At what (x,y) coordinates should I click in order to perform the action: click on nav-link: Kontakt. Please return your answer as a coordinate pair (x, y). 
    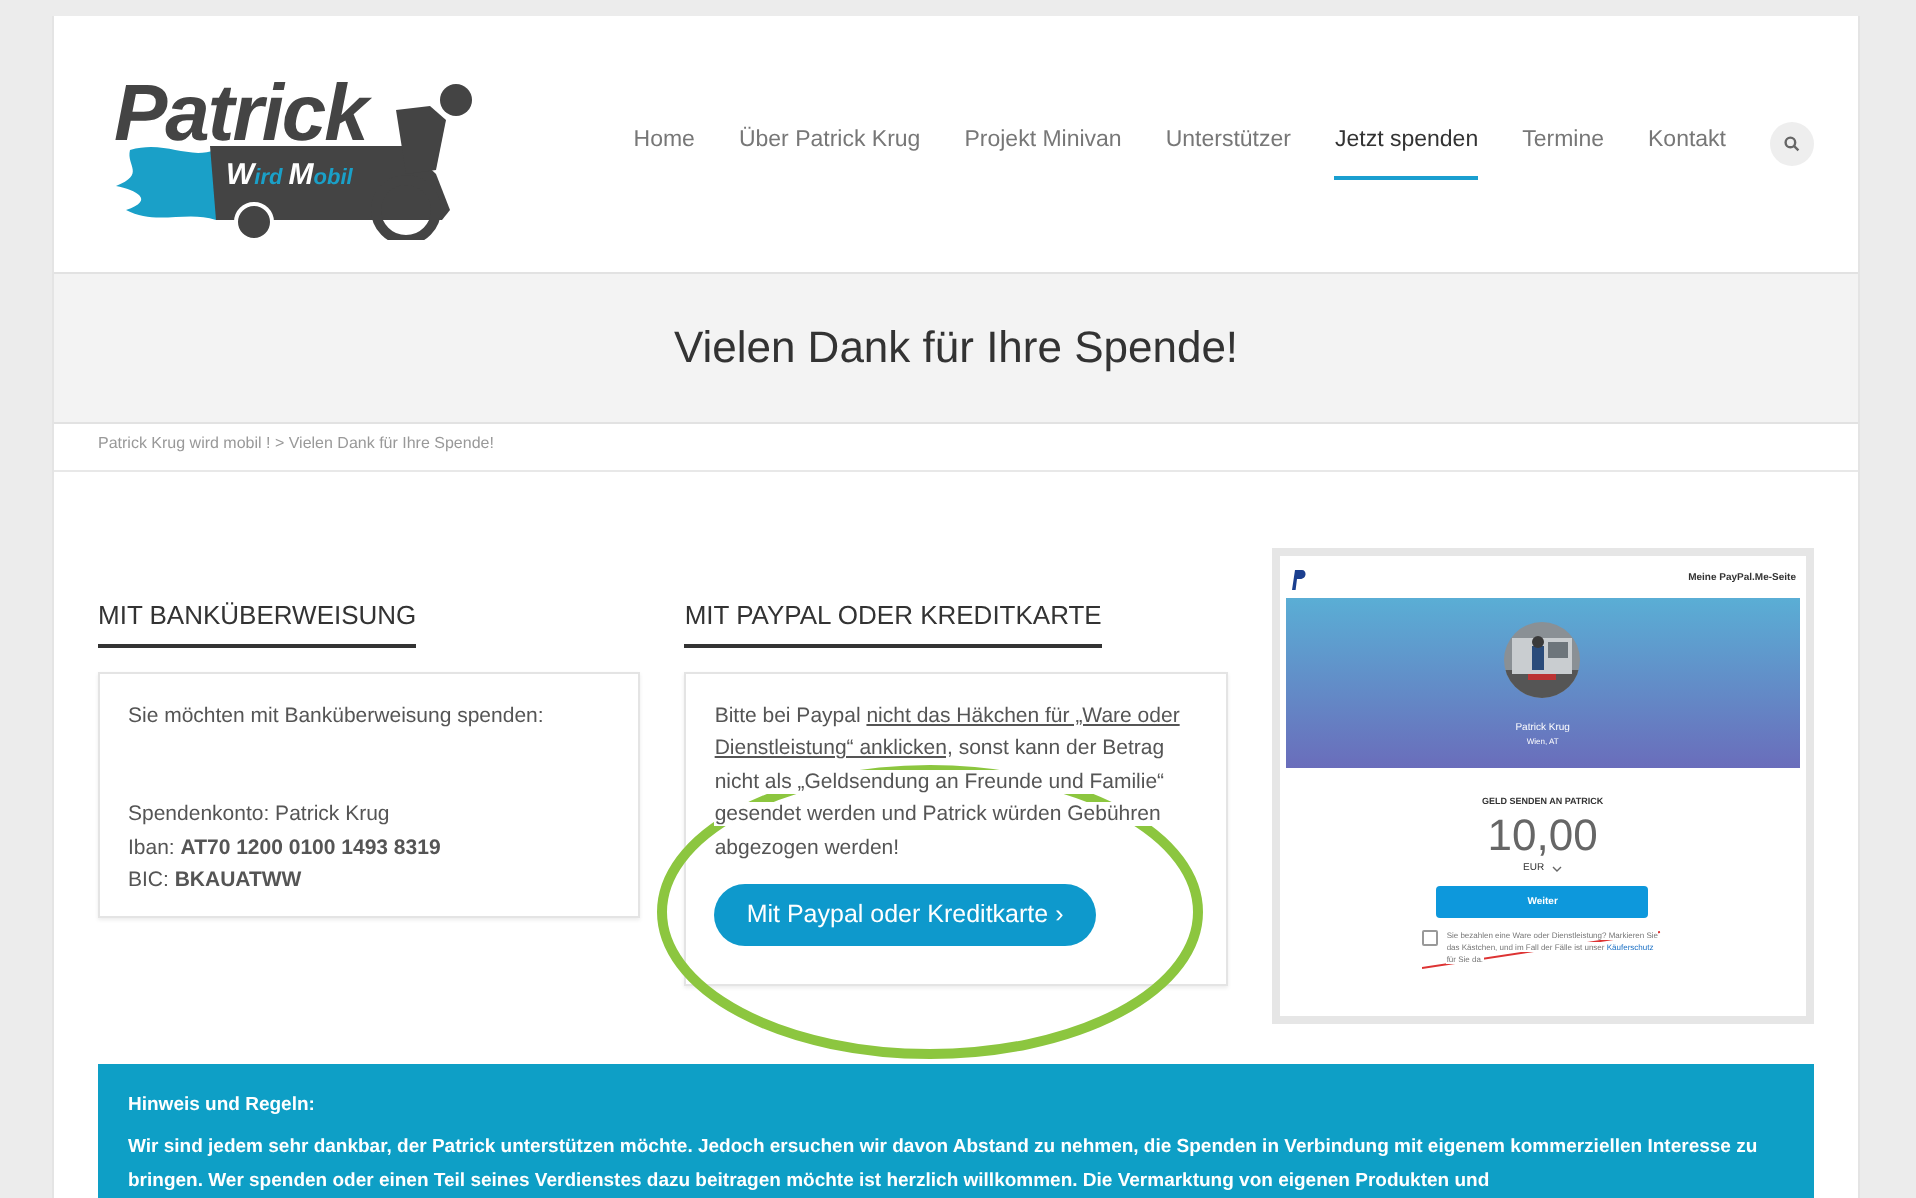
    Looking at the image, I should click on (1687, 144).